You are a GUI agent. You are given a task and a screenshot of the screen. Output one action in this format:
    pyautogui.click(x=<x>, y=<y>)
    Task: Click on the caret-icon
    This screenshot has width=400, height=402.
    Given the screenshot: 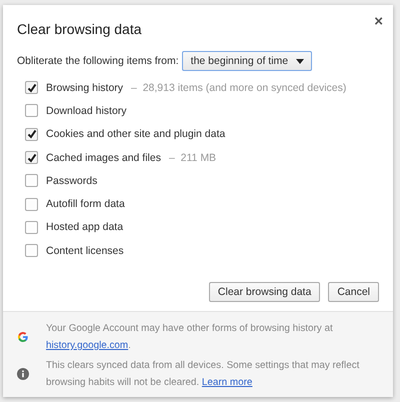 What is the action you would take?
    pyautogui.click(x=300, y=61)
    